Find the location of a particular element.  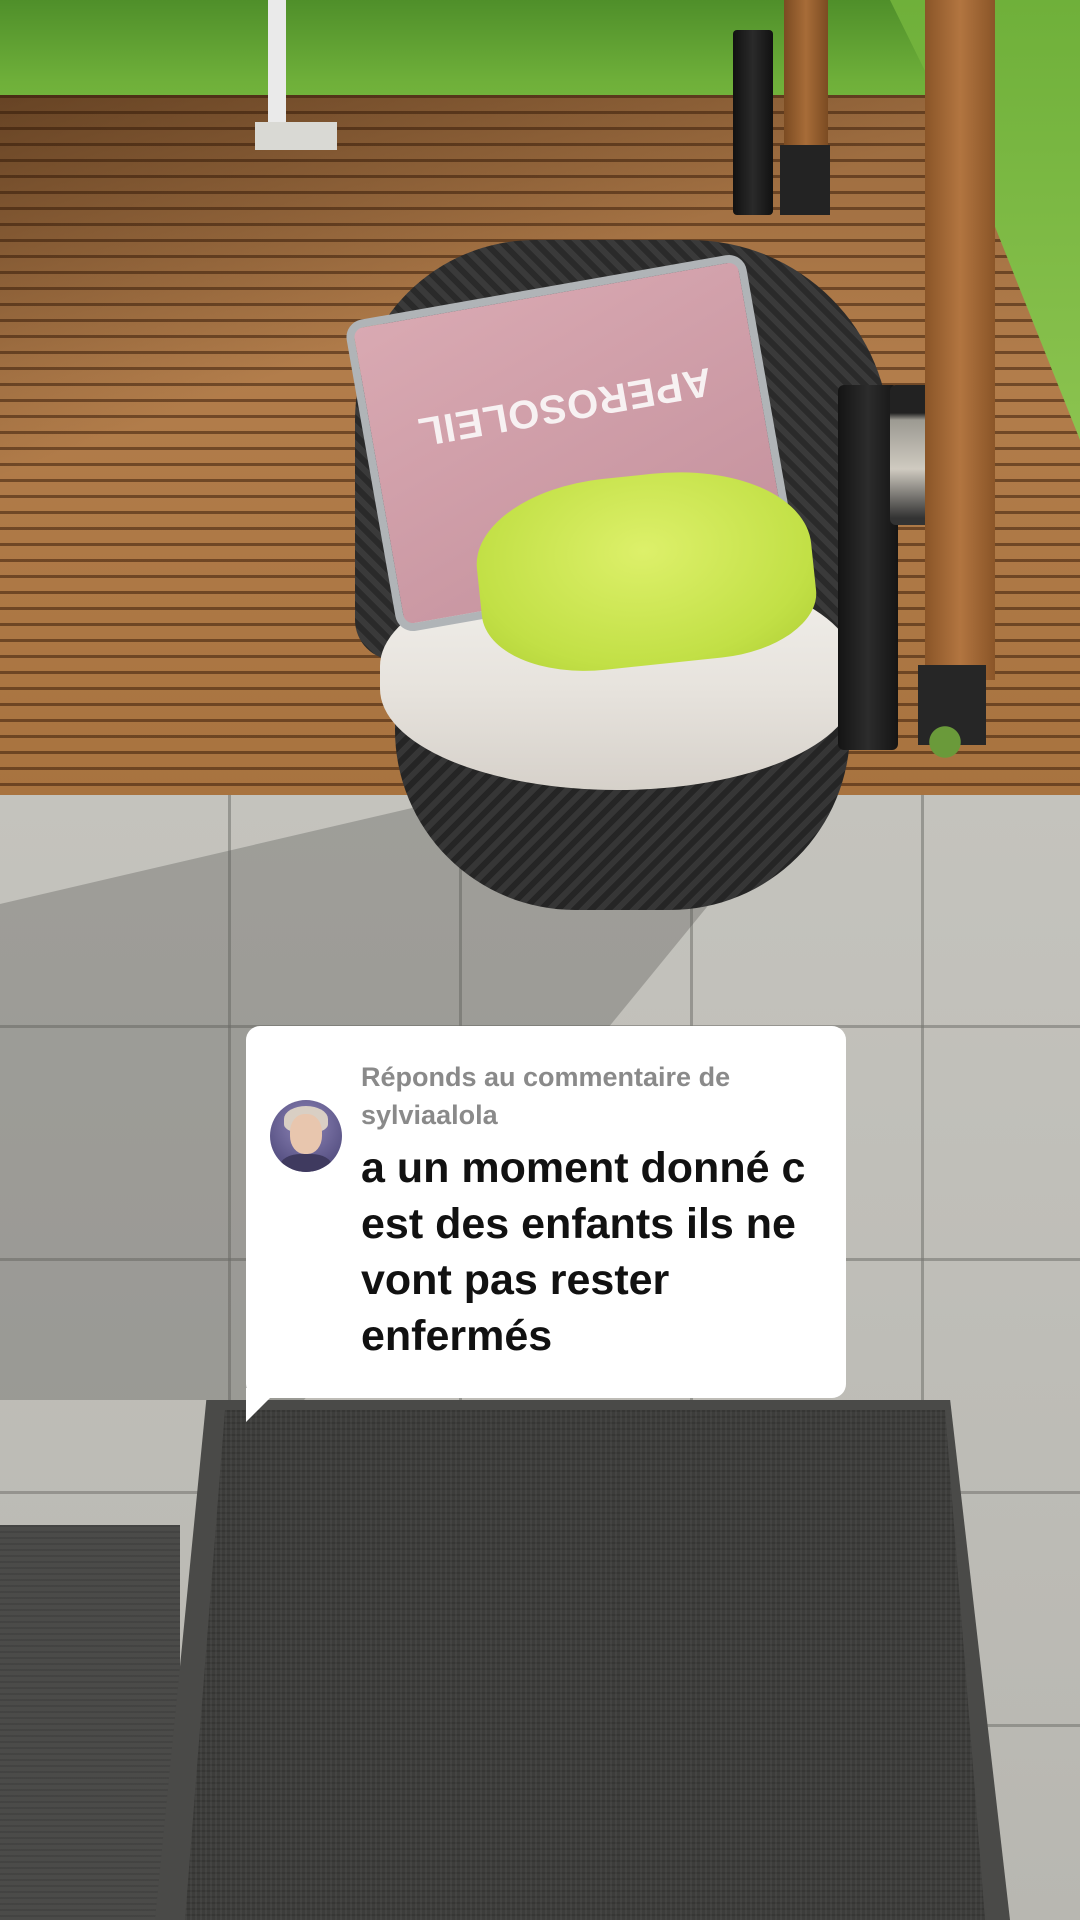

garden-lamp-far is located at coordinates (753, 122).